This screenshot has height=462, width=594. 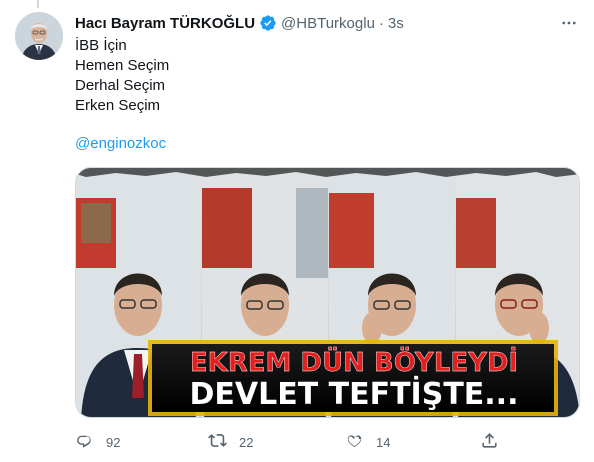 What do you see at coordinates (118, 105) in the screenshot?
I see `tweet-line: Erken Seçim` at bounding box center [118, 105].